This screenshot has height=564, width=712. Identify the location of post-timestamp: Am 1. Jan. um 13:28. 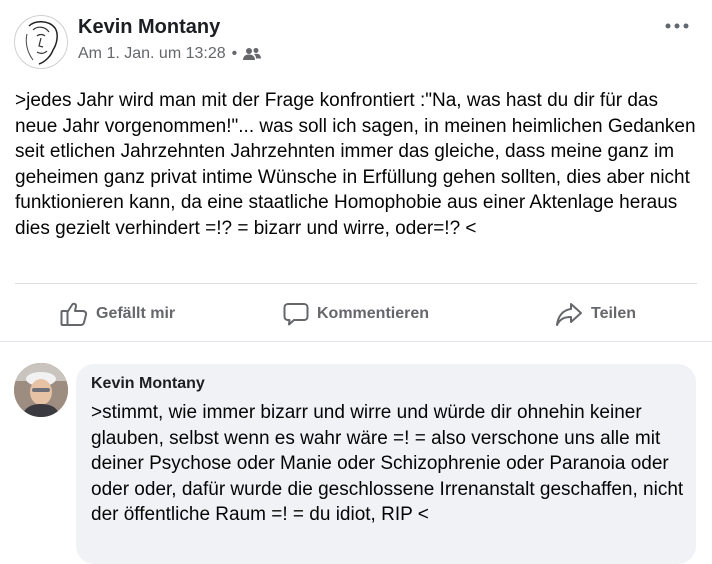
(152, 54).